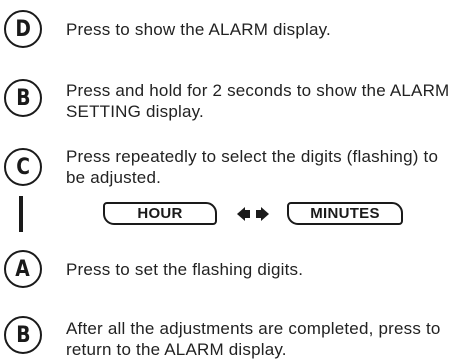  What do you see at coordinates (198, 29) in the screenshot?
I see `step-1-text: Press to show the ALARM display.` at bounding box center [198, 29].